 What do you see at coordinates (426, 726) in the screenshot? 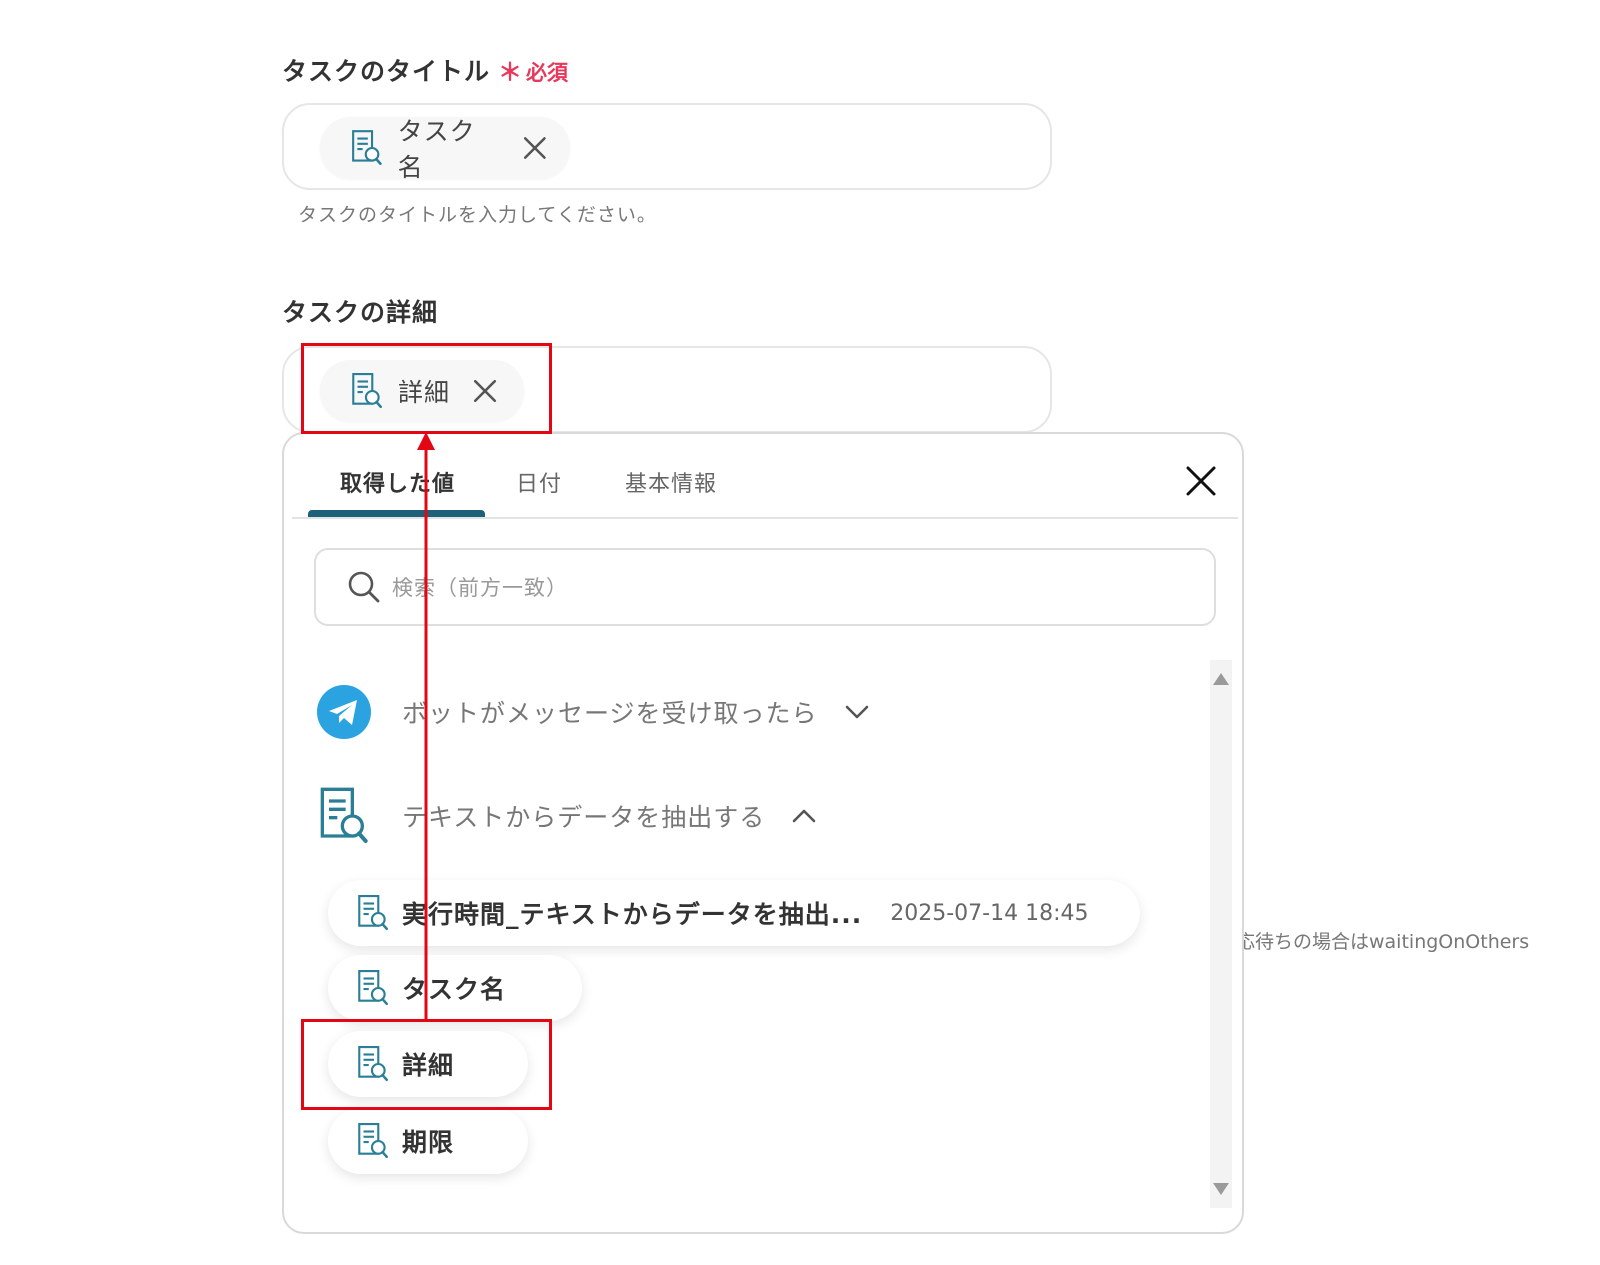
I see `arrow-annotation` at bounding box center [426, 726].